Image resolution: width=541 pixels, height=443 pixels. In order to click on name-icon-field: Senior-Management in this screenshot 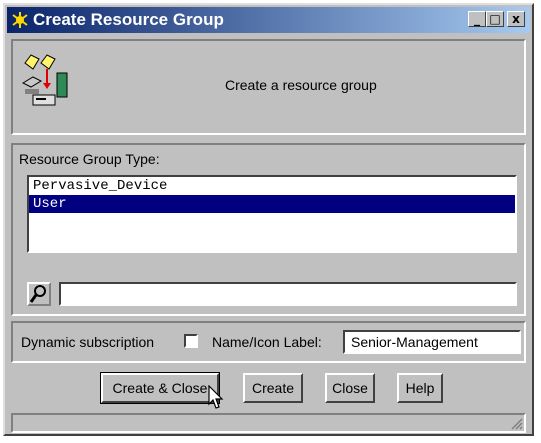, I will do `click(432, 342)`.